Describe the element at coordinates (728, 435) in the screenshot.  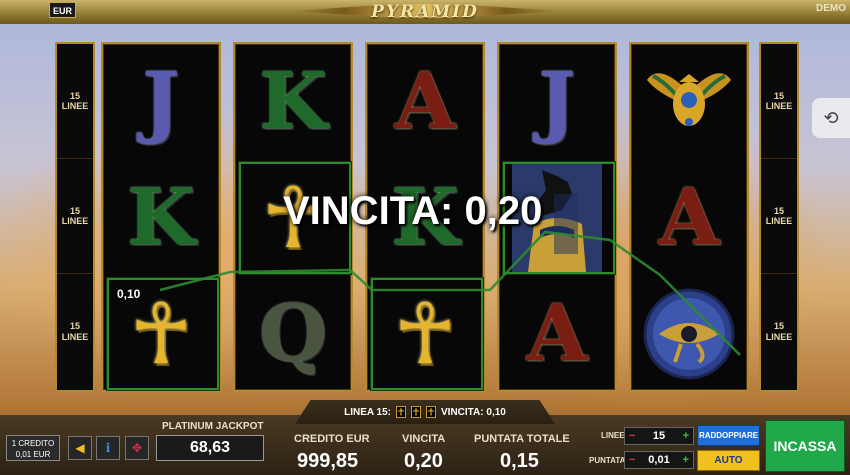
I see `double-button: RADDOPPIARE` at that location.